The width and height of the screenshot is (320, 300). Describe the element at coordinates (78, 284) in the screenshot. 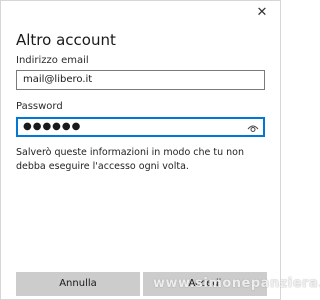

I see `cancel-button: Annulla` at that location.